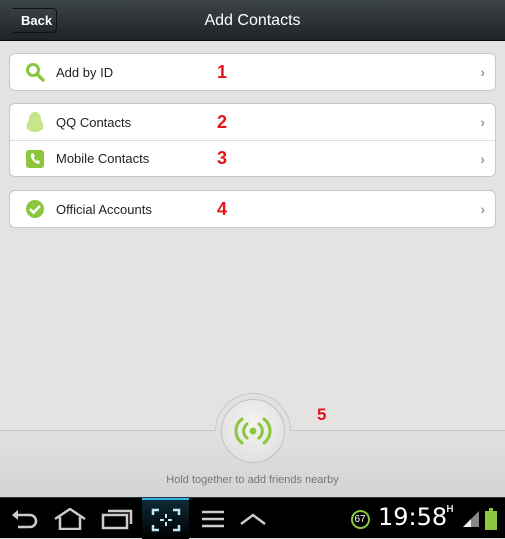 The height and width of the screenshot is (539, 505). What do you see at coordinates (35, 122) in the screenshot?
I see `qq-penguin-icon` at bounding box center [35, 122].